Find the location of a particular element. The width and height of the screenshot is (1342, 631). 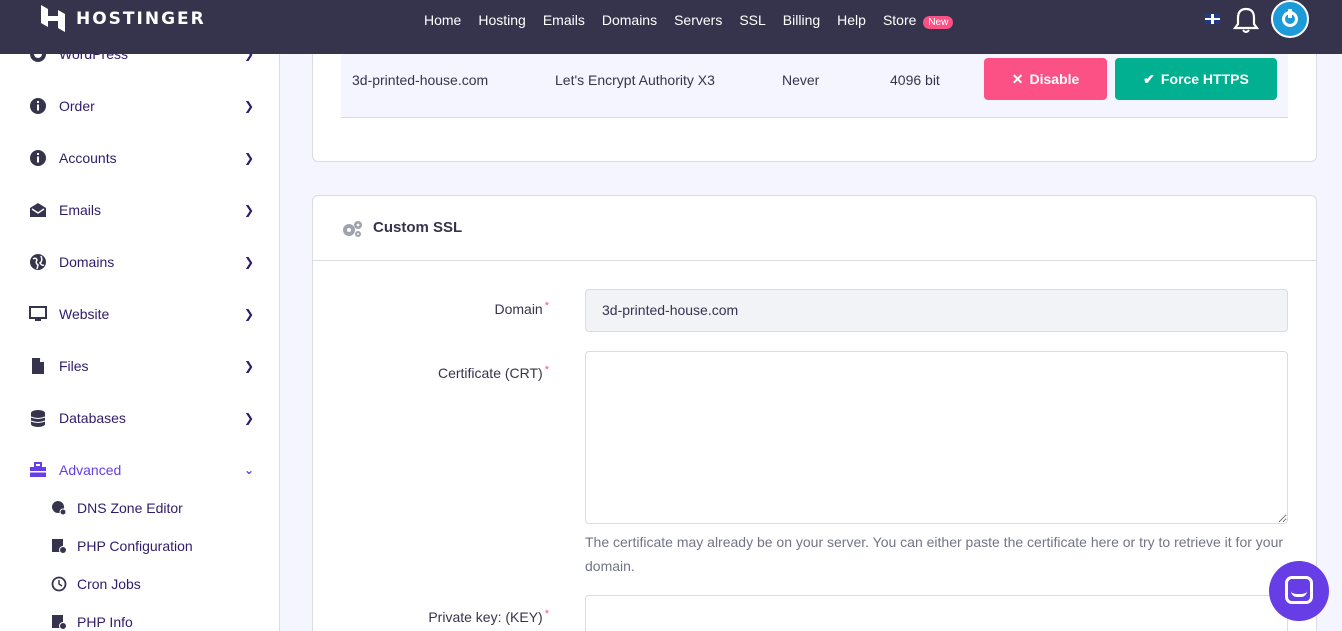

nav-hosting: Hosting is located at coordinates (501, 20).